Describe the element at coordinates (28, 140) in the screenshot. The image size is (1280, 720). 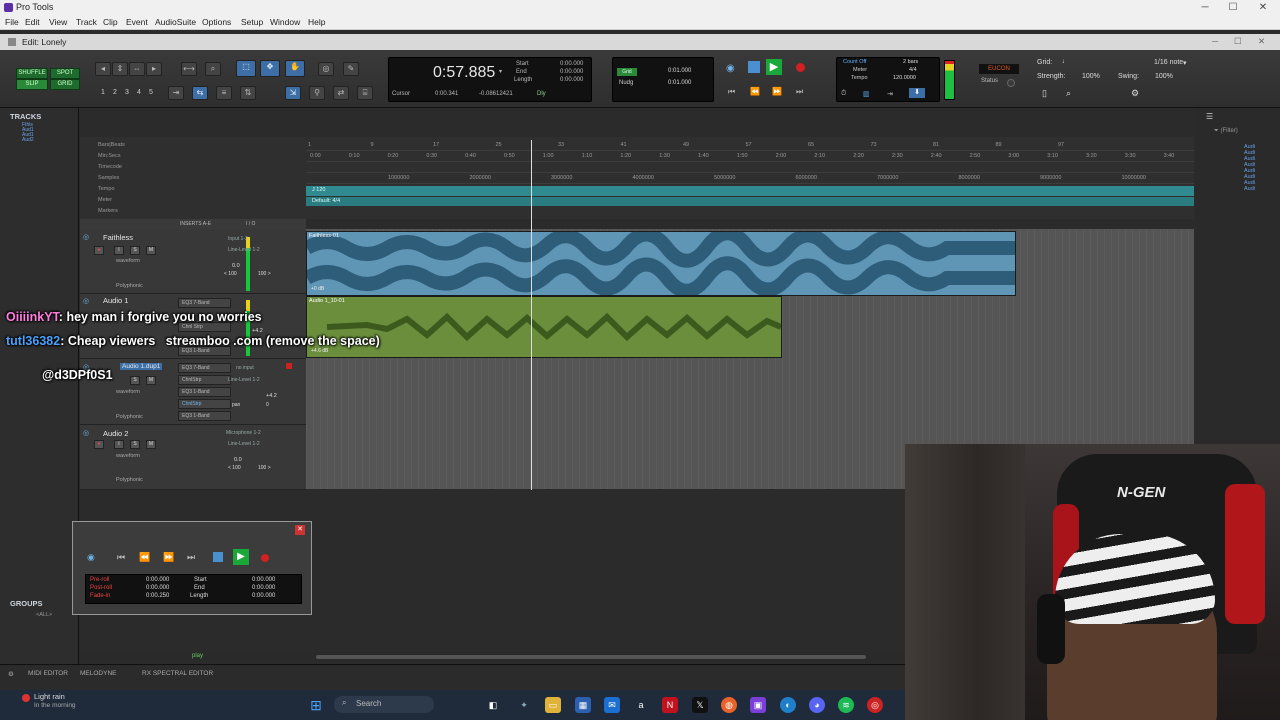
I see `tracks-list-item: Aud2` at that location.